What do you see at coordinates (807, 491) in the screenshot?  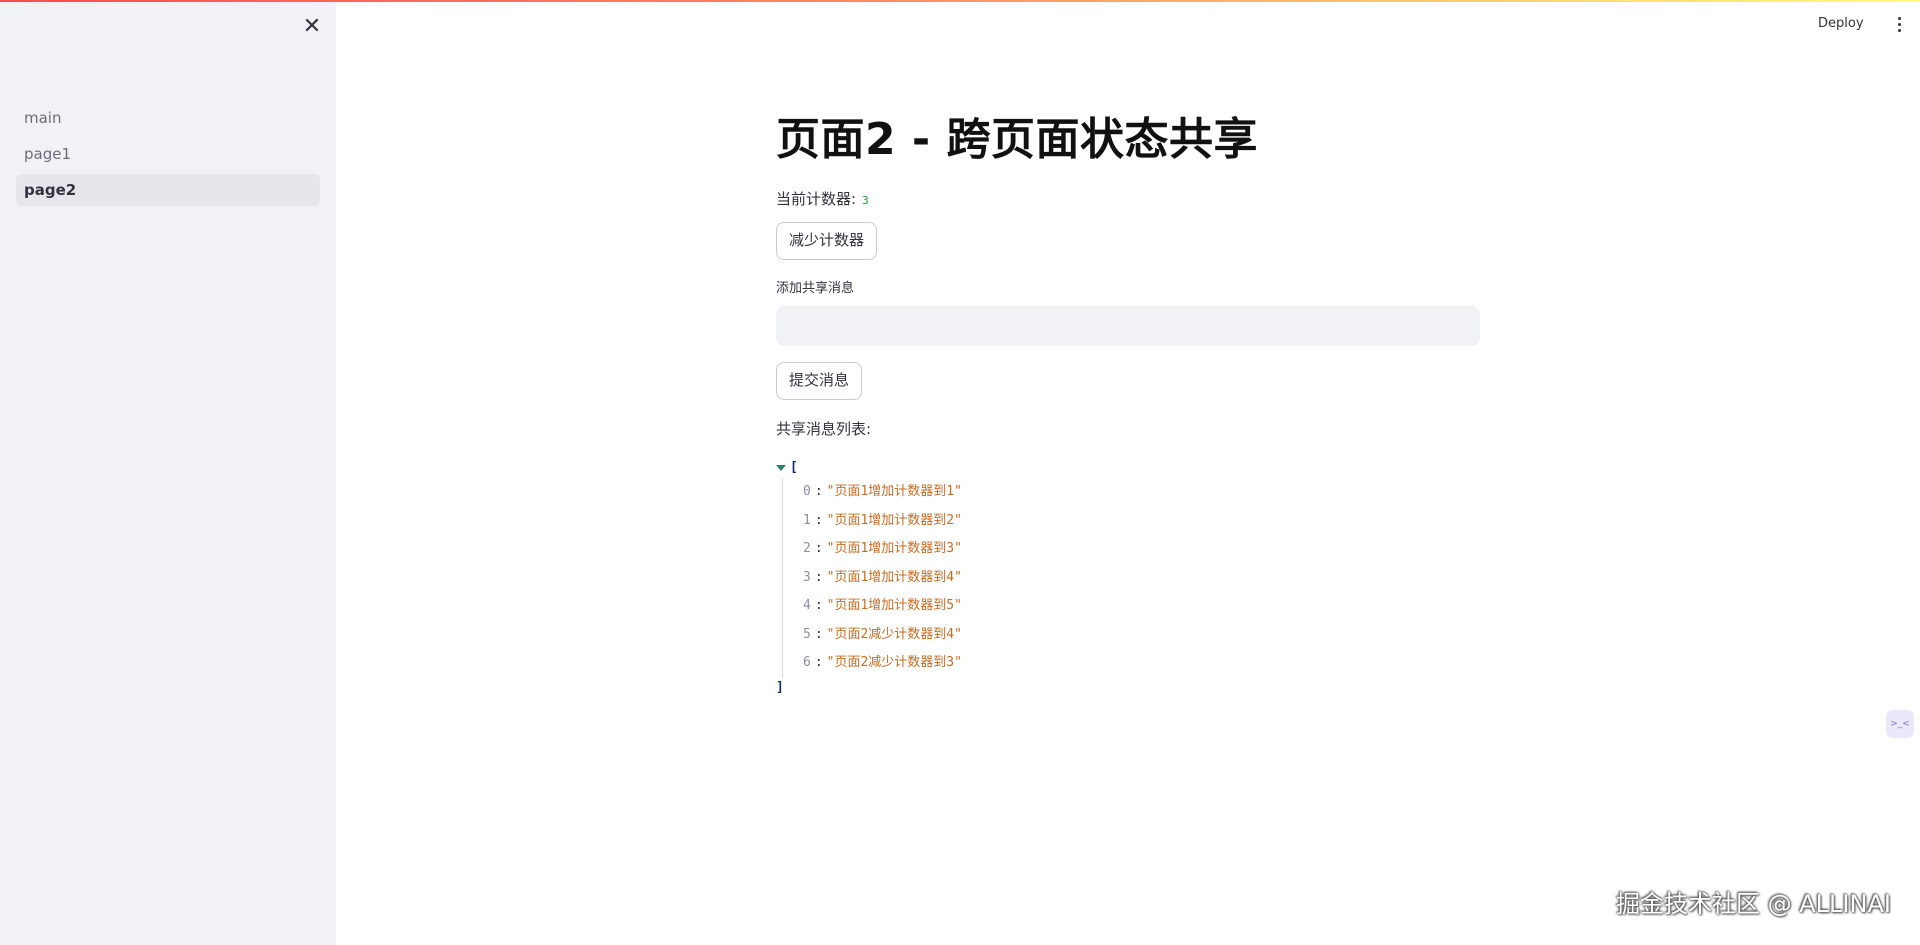 I see `json-index: 0` at bounding box center [807, 491].